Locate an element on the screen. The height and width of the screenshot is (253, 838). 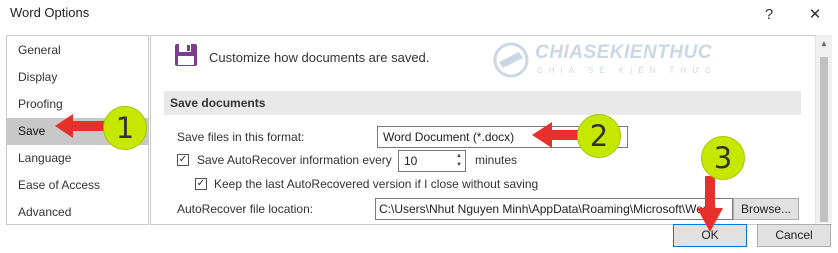
arrow-to-ok-icon is located at coordinates (710, 204).